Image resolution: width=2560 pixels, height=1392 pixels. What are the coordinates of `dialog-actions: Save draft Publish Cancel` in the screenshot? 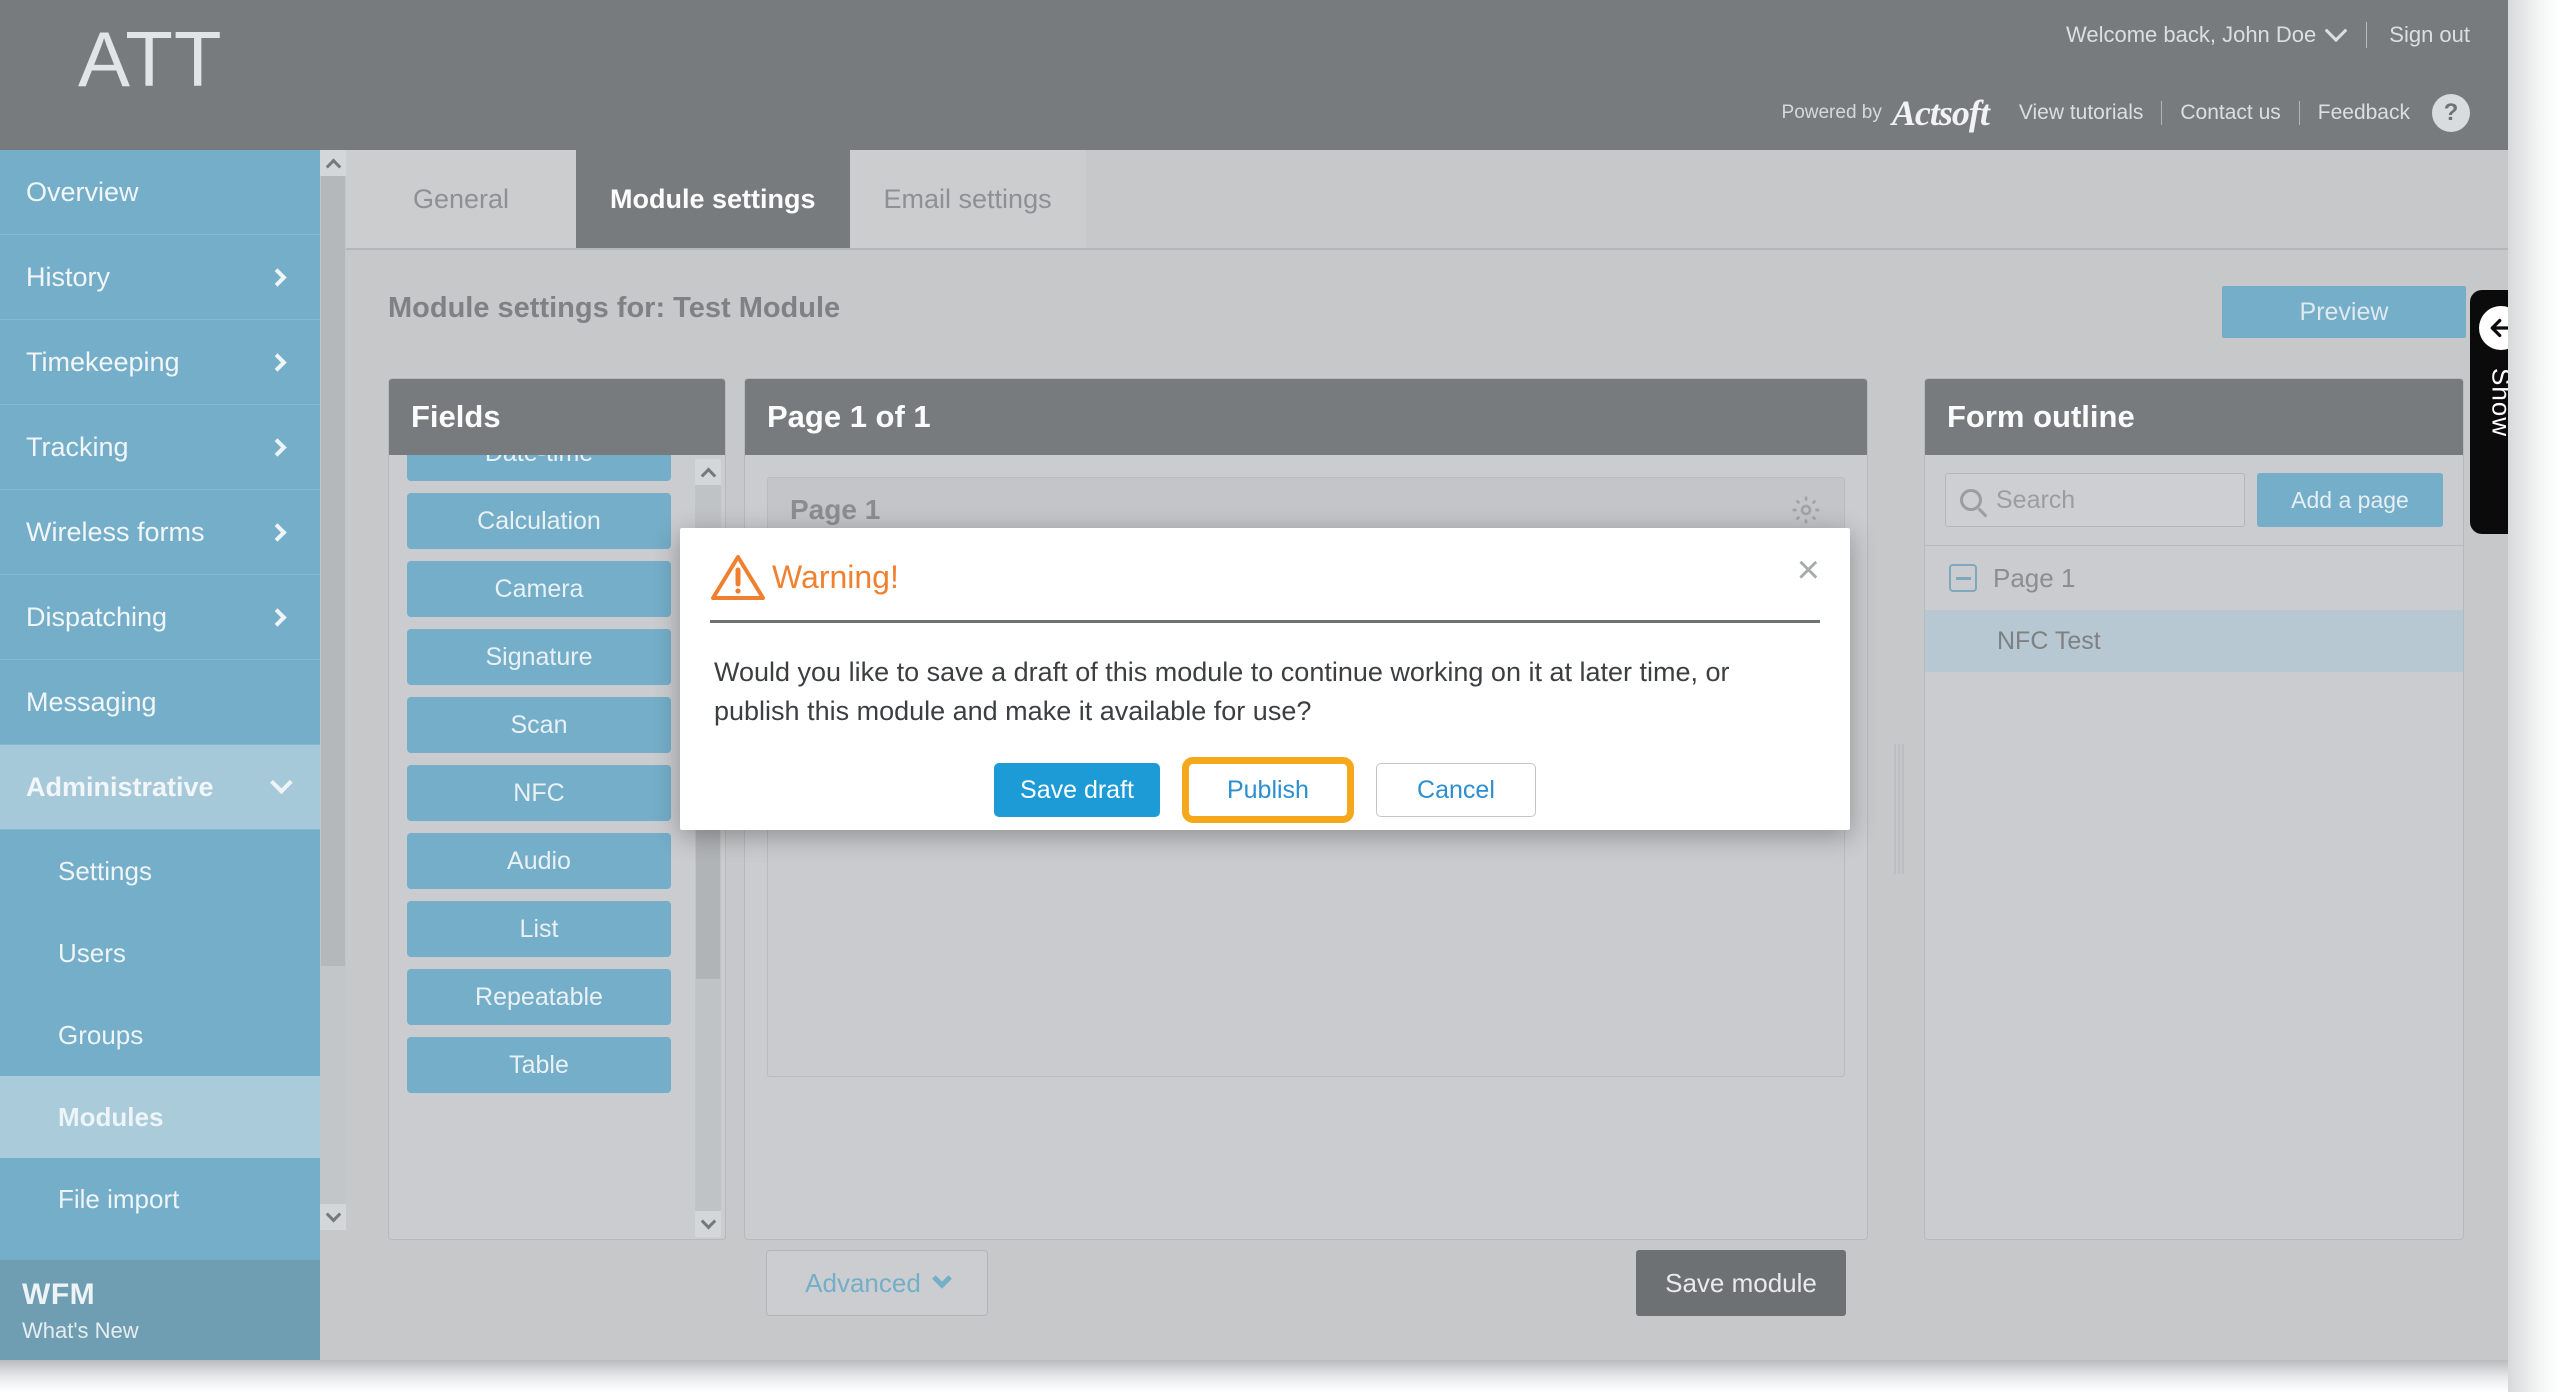 It's located at (1265, 790).